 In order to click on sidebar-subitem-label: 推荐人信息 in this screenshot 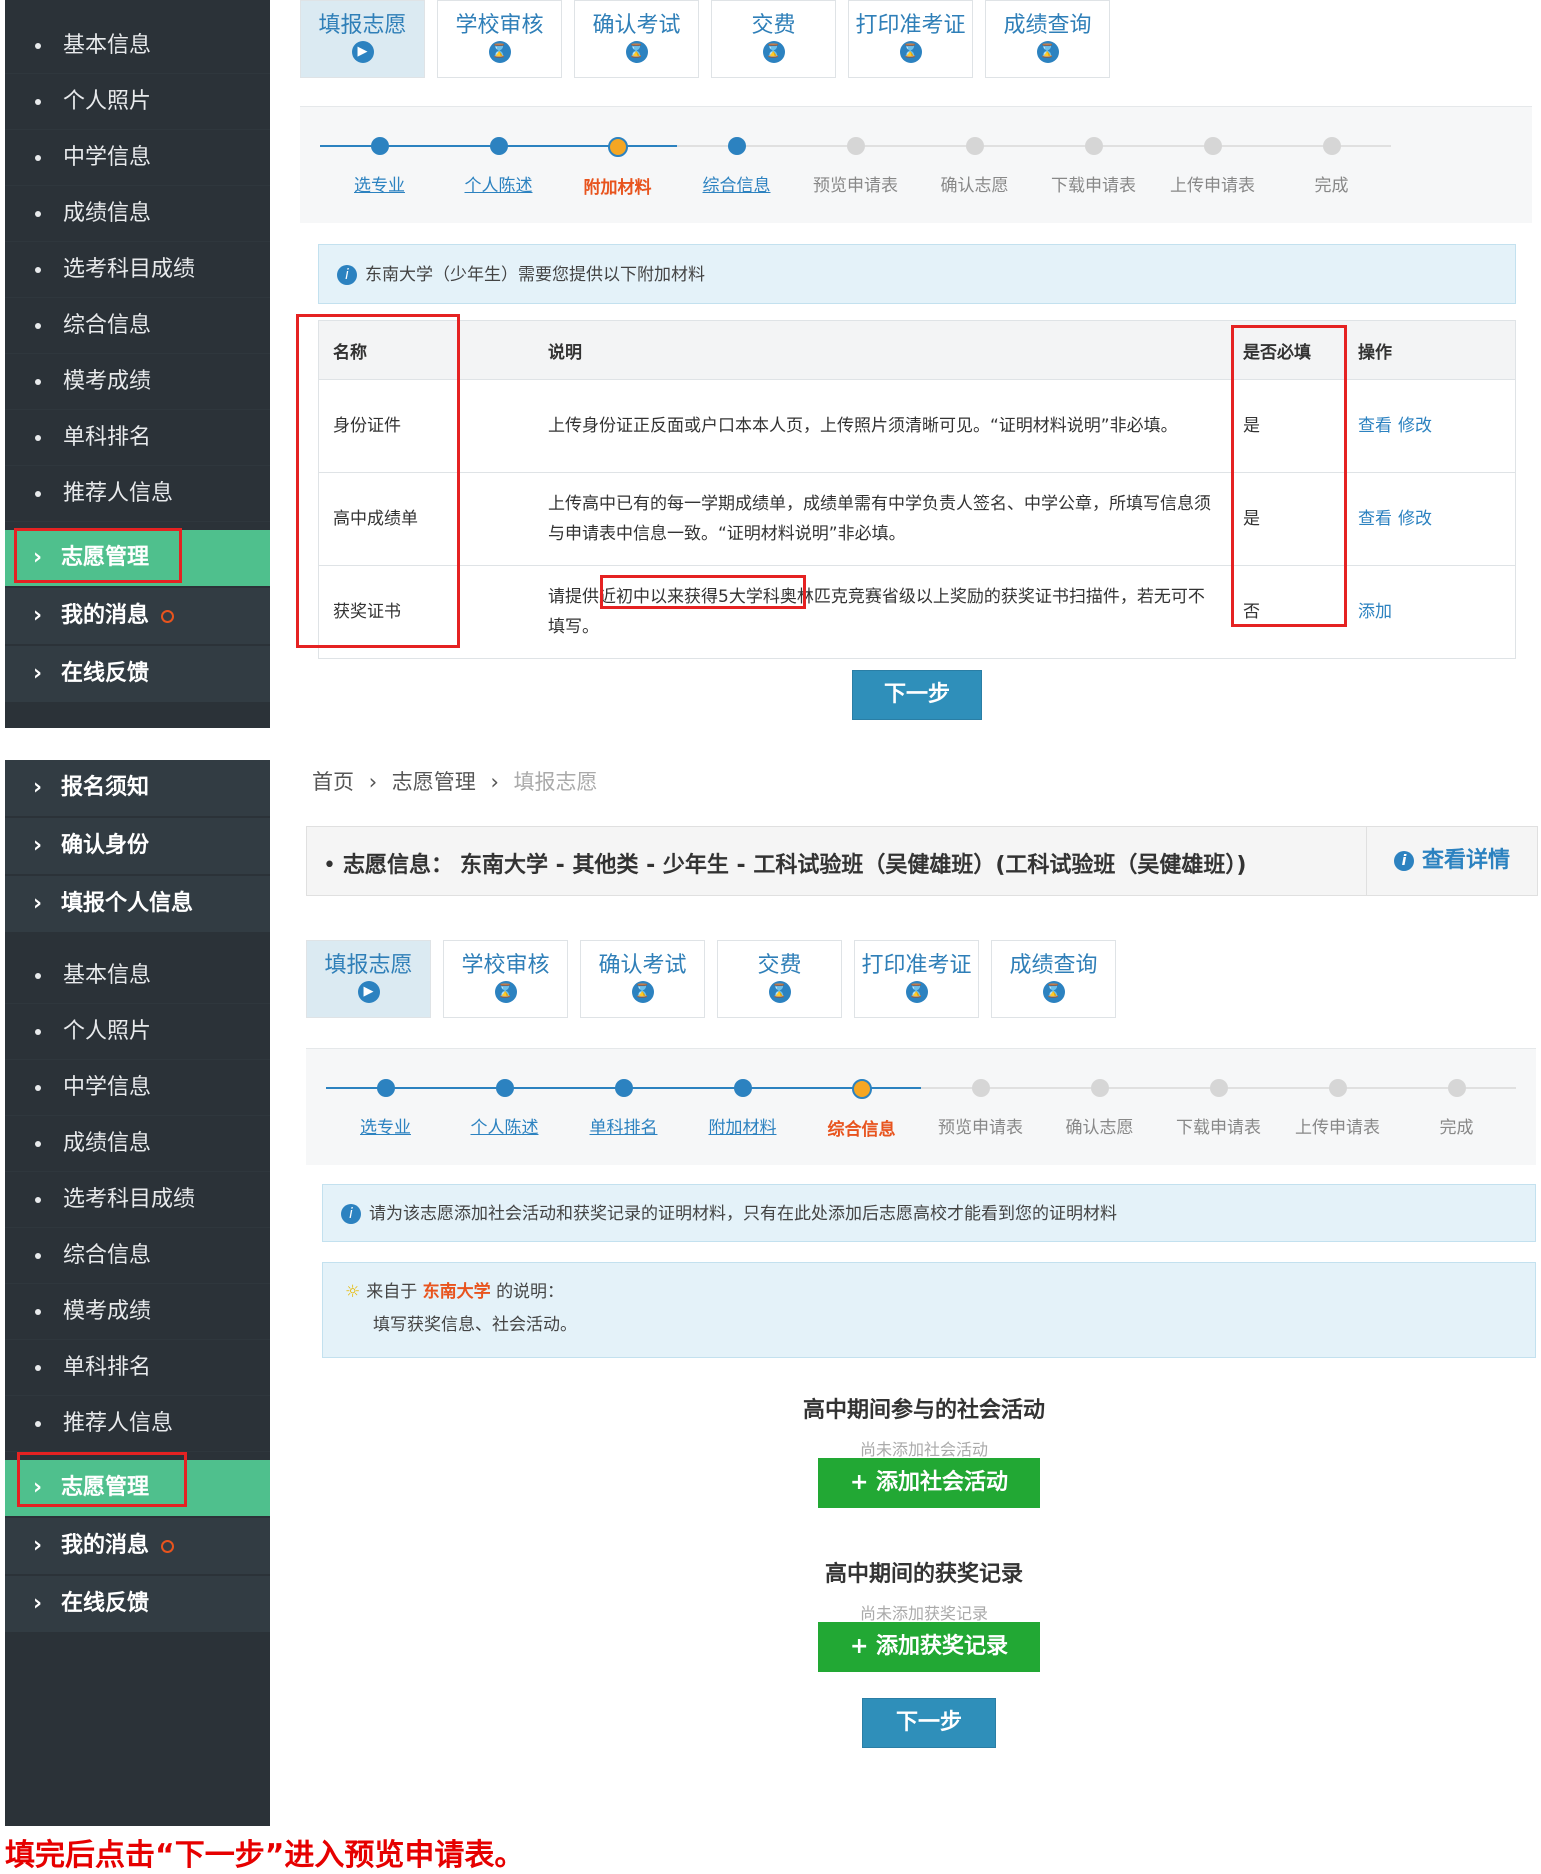, I will do `click(118, 493)`.